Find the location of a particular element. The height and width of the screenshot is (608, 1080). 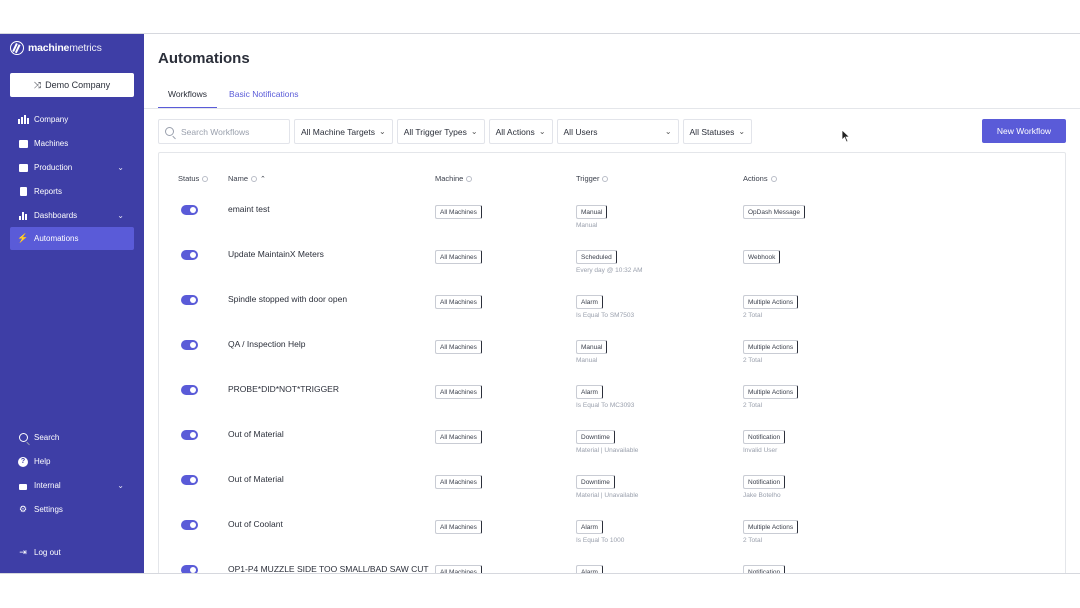

filter-label: All Actions is located at coordinates (515, 131).